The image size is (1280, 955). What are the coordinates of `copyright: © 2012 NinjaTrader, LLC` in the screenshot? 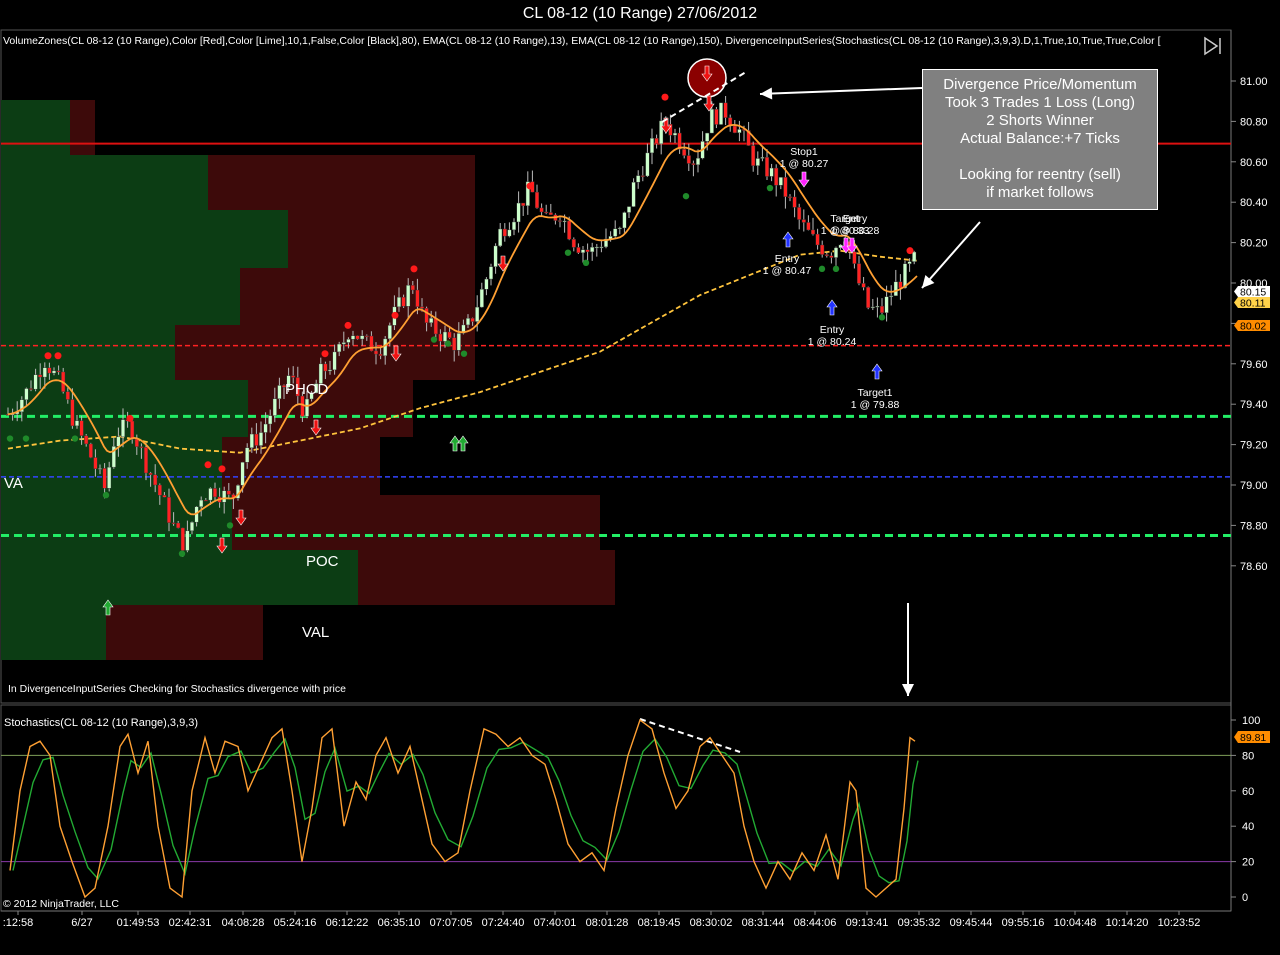 It's located at (61, 904).